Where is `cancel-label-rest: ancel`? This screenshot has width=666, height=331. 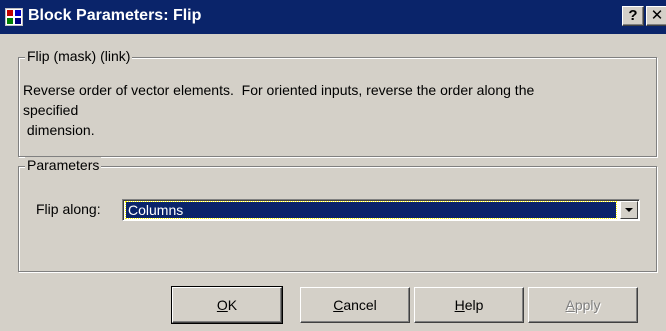
cancel-label-rest: ancel is located at coordinates (360, 305).